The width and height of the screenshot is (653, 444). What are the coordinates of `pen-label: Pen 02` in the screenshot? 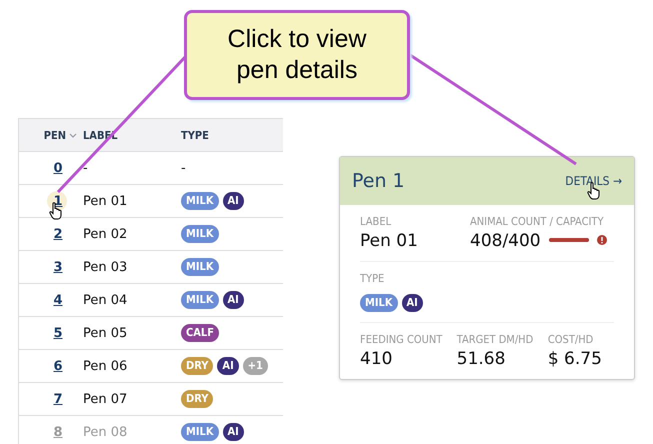 It's located at (105, 234).